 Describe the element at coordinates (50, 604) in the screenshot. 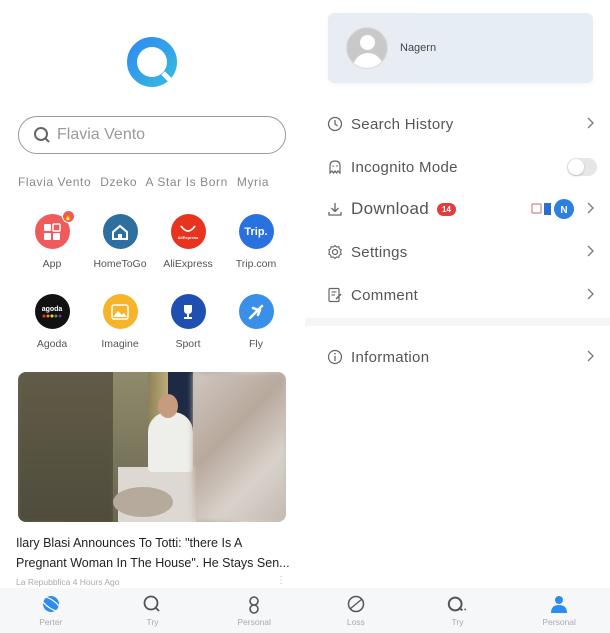

I see `planet-icon` at that location.